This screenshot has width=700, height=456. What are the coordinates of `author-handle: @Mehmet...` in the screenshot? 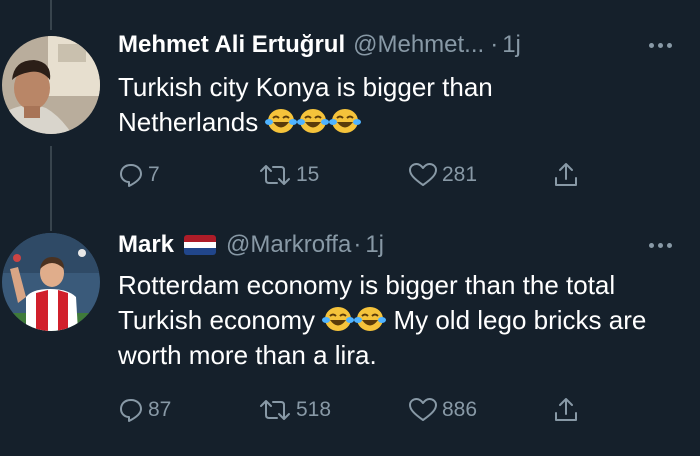 It's located at (418, 45).